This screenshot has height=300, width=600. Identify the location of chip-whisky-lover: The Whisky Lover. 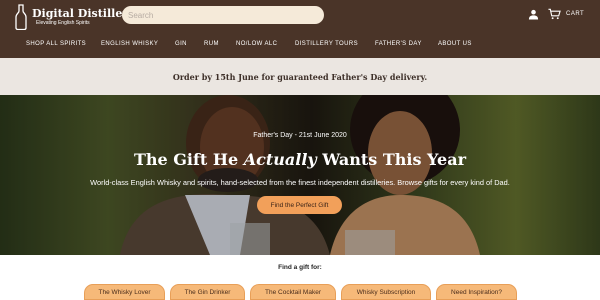
(124, 292).